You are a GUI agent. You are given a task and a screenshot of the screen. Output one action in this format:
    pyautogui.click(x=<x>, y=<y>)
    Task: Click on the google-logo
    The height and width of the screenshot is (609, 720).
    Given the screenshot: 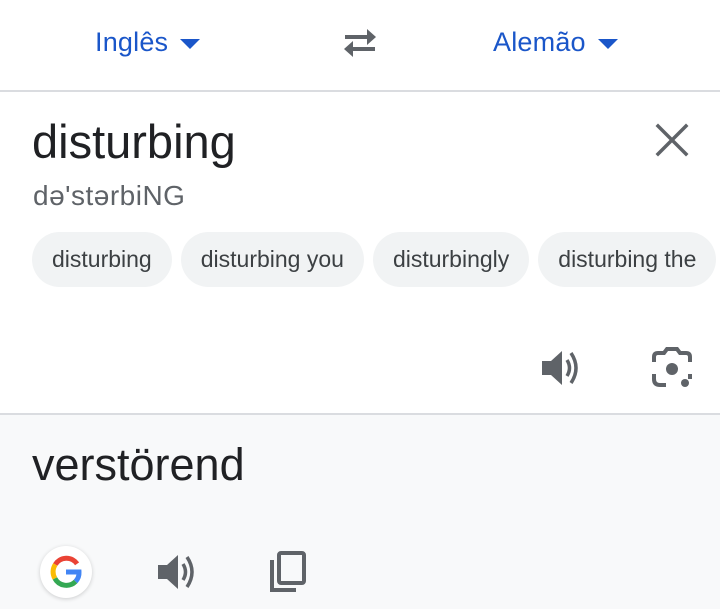 What is the action you would take?
    pyautogui.click(x=66, y=571)
    